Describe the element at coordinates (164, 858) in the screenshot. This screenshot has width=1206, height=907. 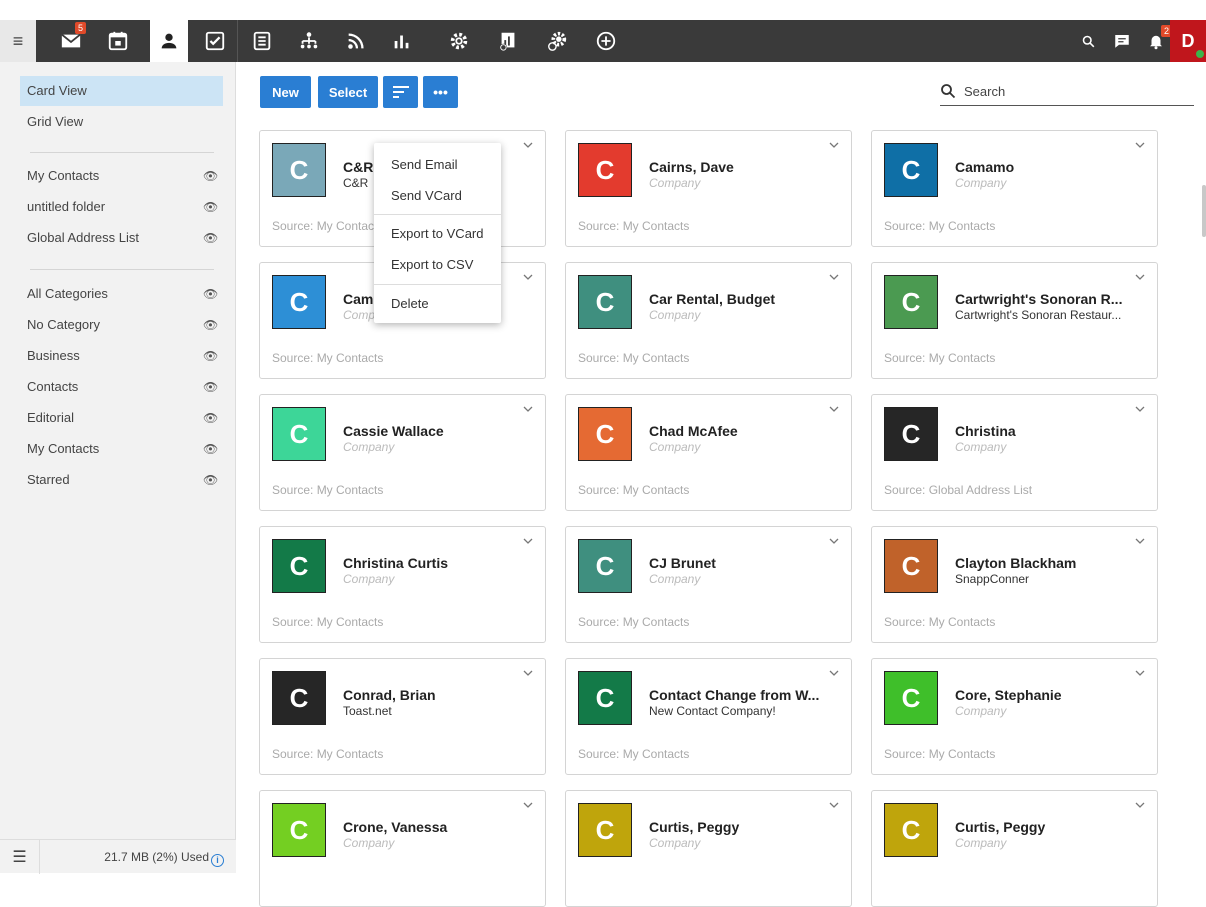
I see `storage-usage: 21.7 MB (2%) Used i` at that location.